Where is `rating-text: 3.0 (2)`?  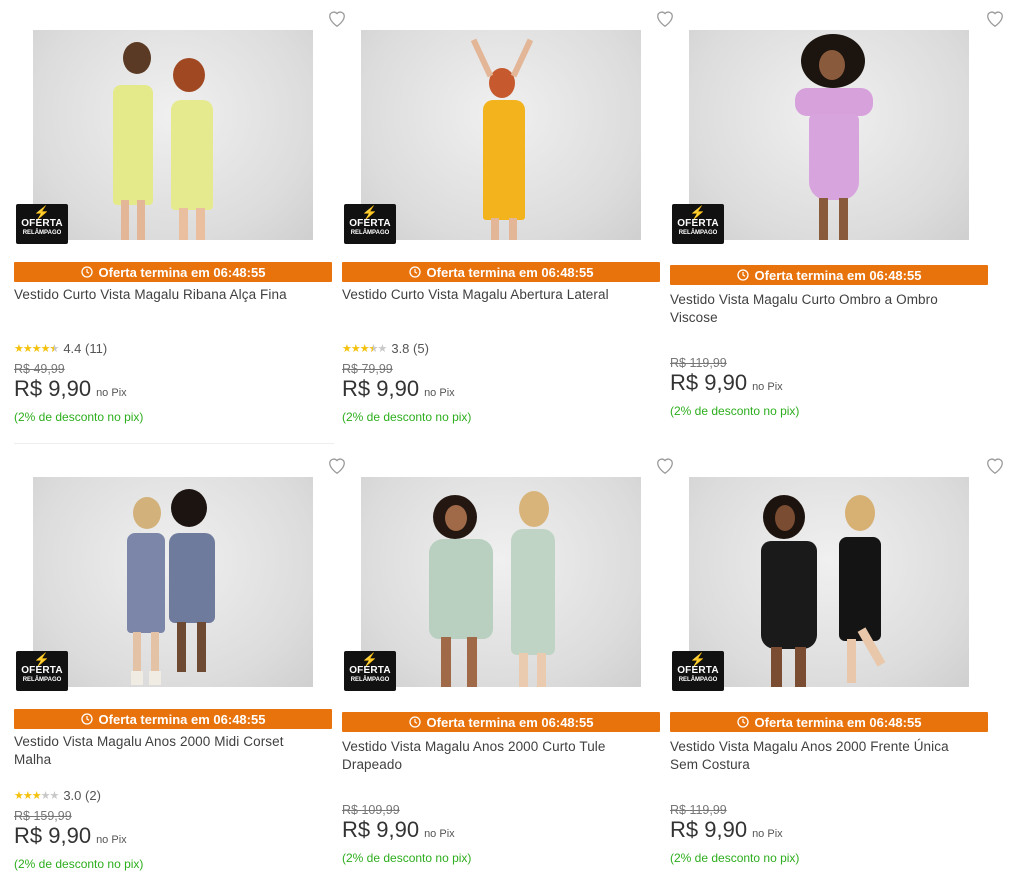
rating-text: 3.0 (2) is located at coordinates (82, 795).